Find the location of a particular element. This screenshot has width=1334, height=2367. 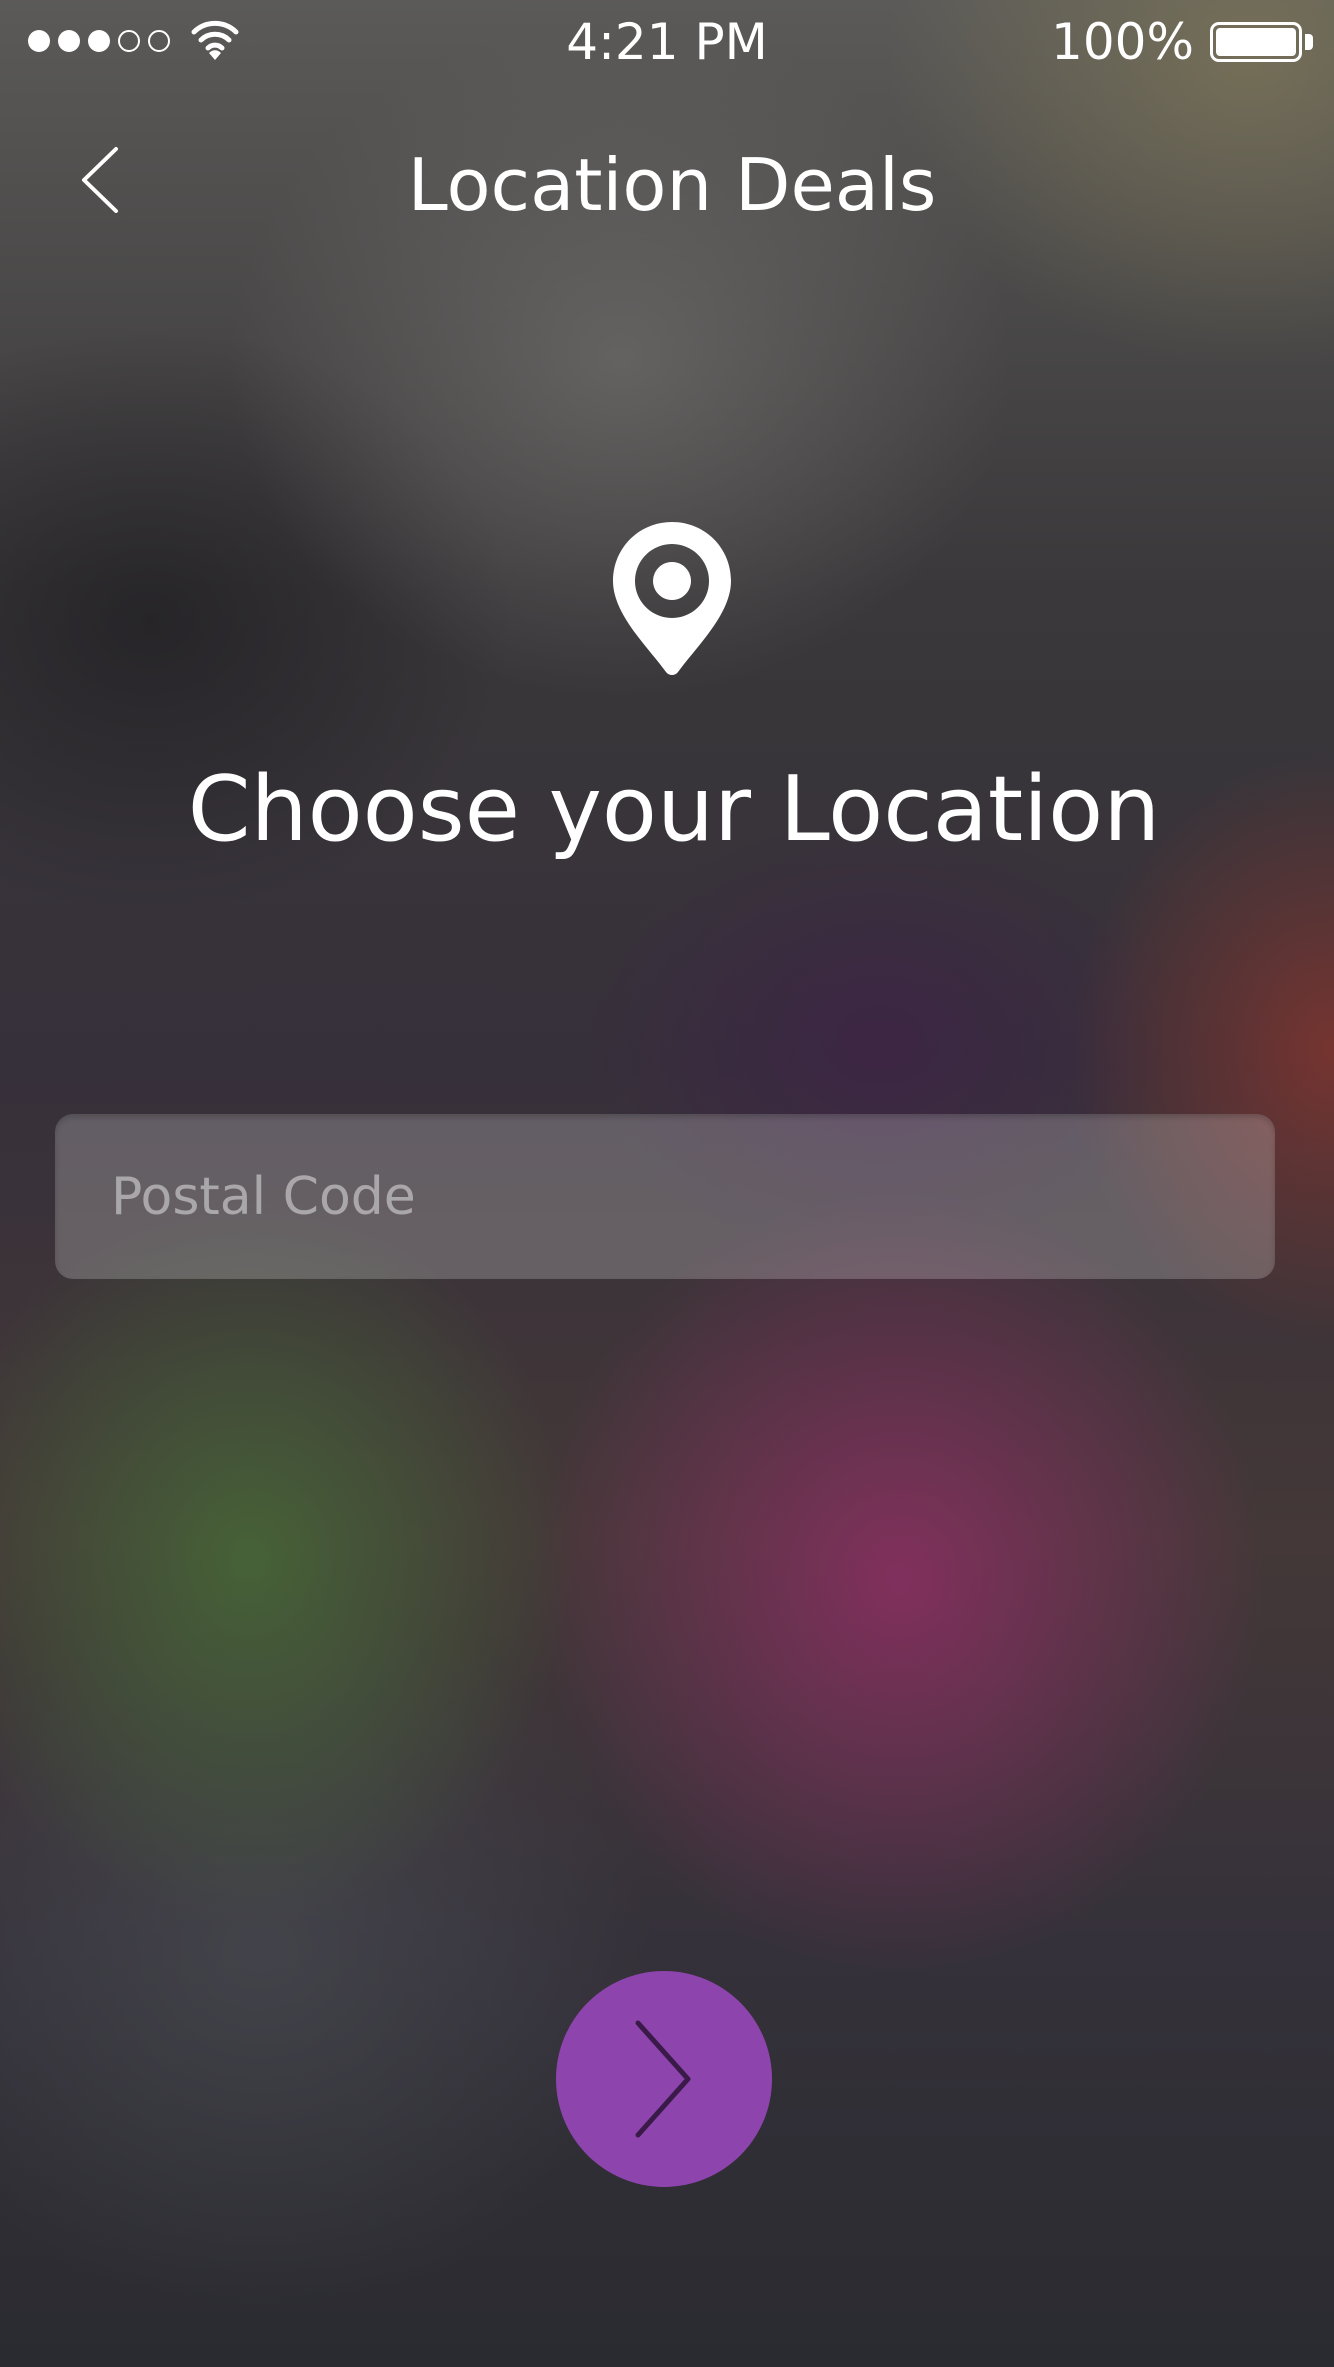

battery-tip is located at coordinates (1309, 42).